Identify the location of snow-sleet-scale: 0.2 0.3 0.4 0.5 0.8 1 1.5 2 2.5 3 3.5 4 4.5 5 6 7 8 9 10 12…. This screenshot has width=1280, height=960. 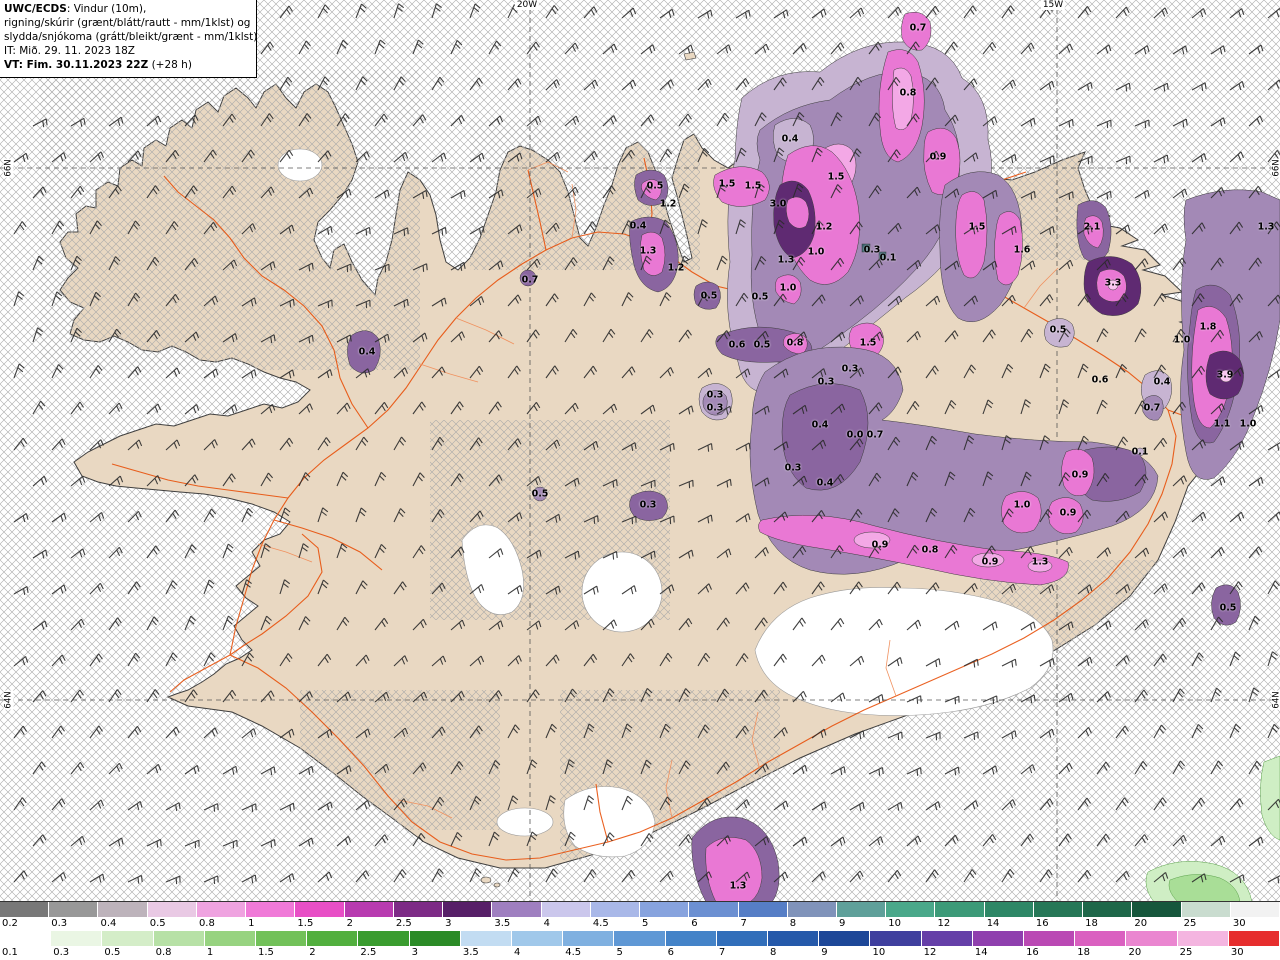
(640, 916).